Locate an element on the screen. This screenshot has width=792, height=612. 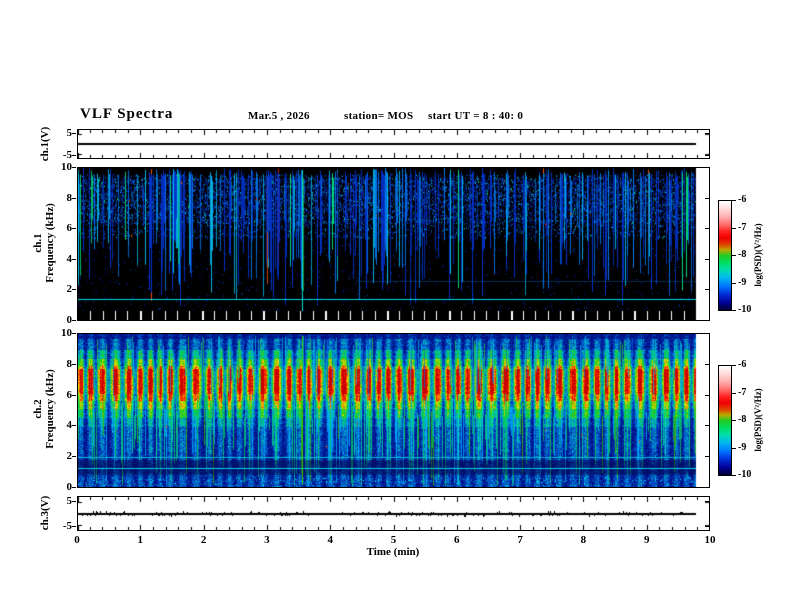
colorbar-ch1 is located at coordinates (725, 255).